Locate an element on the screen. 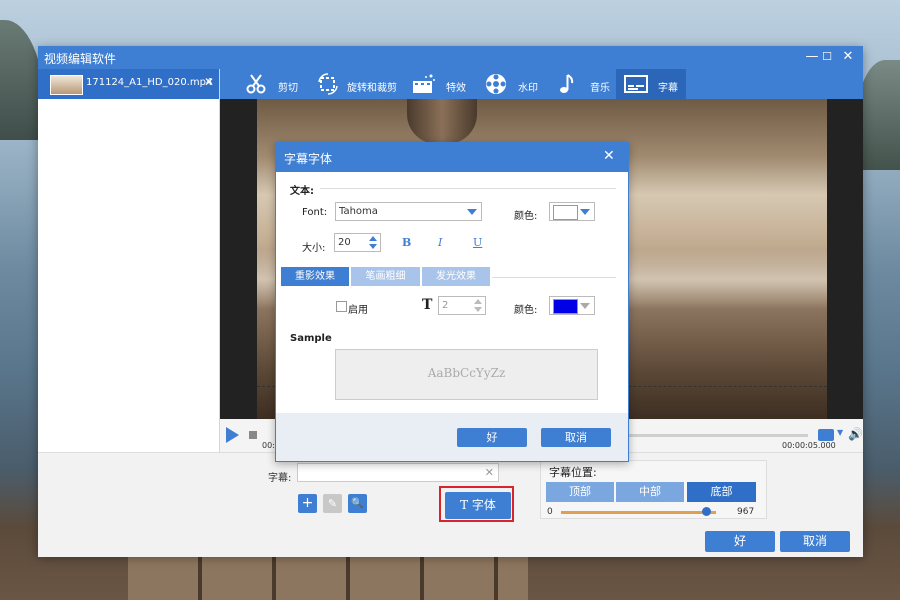 Image resolution: width=900 pixels, height=600 pixels. text-color-swatch is located at coordinates (565, 212).